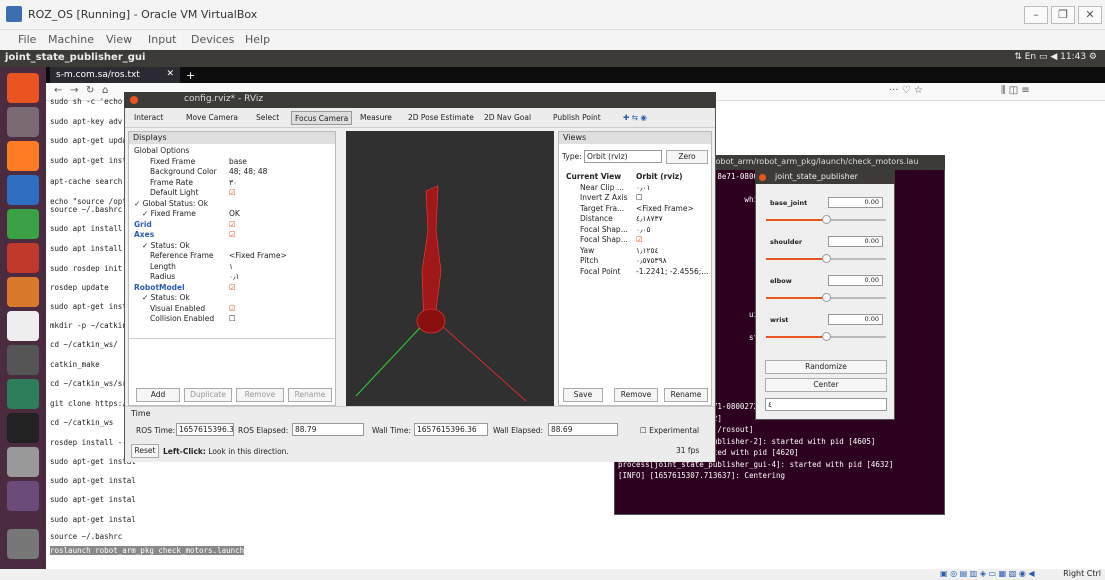 The height and width of the screenshot is (580, 1105). I want to click on tool-add-icon: ✚ ⇆ ◉, so click(635, 118).